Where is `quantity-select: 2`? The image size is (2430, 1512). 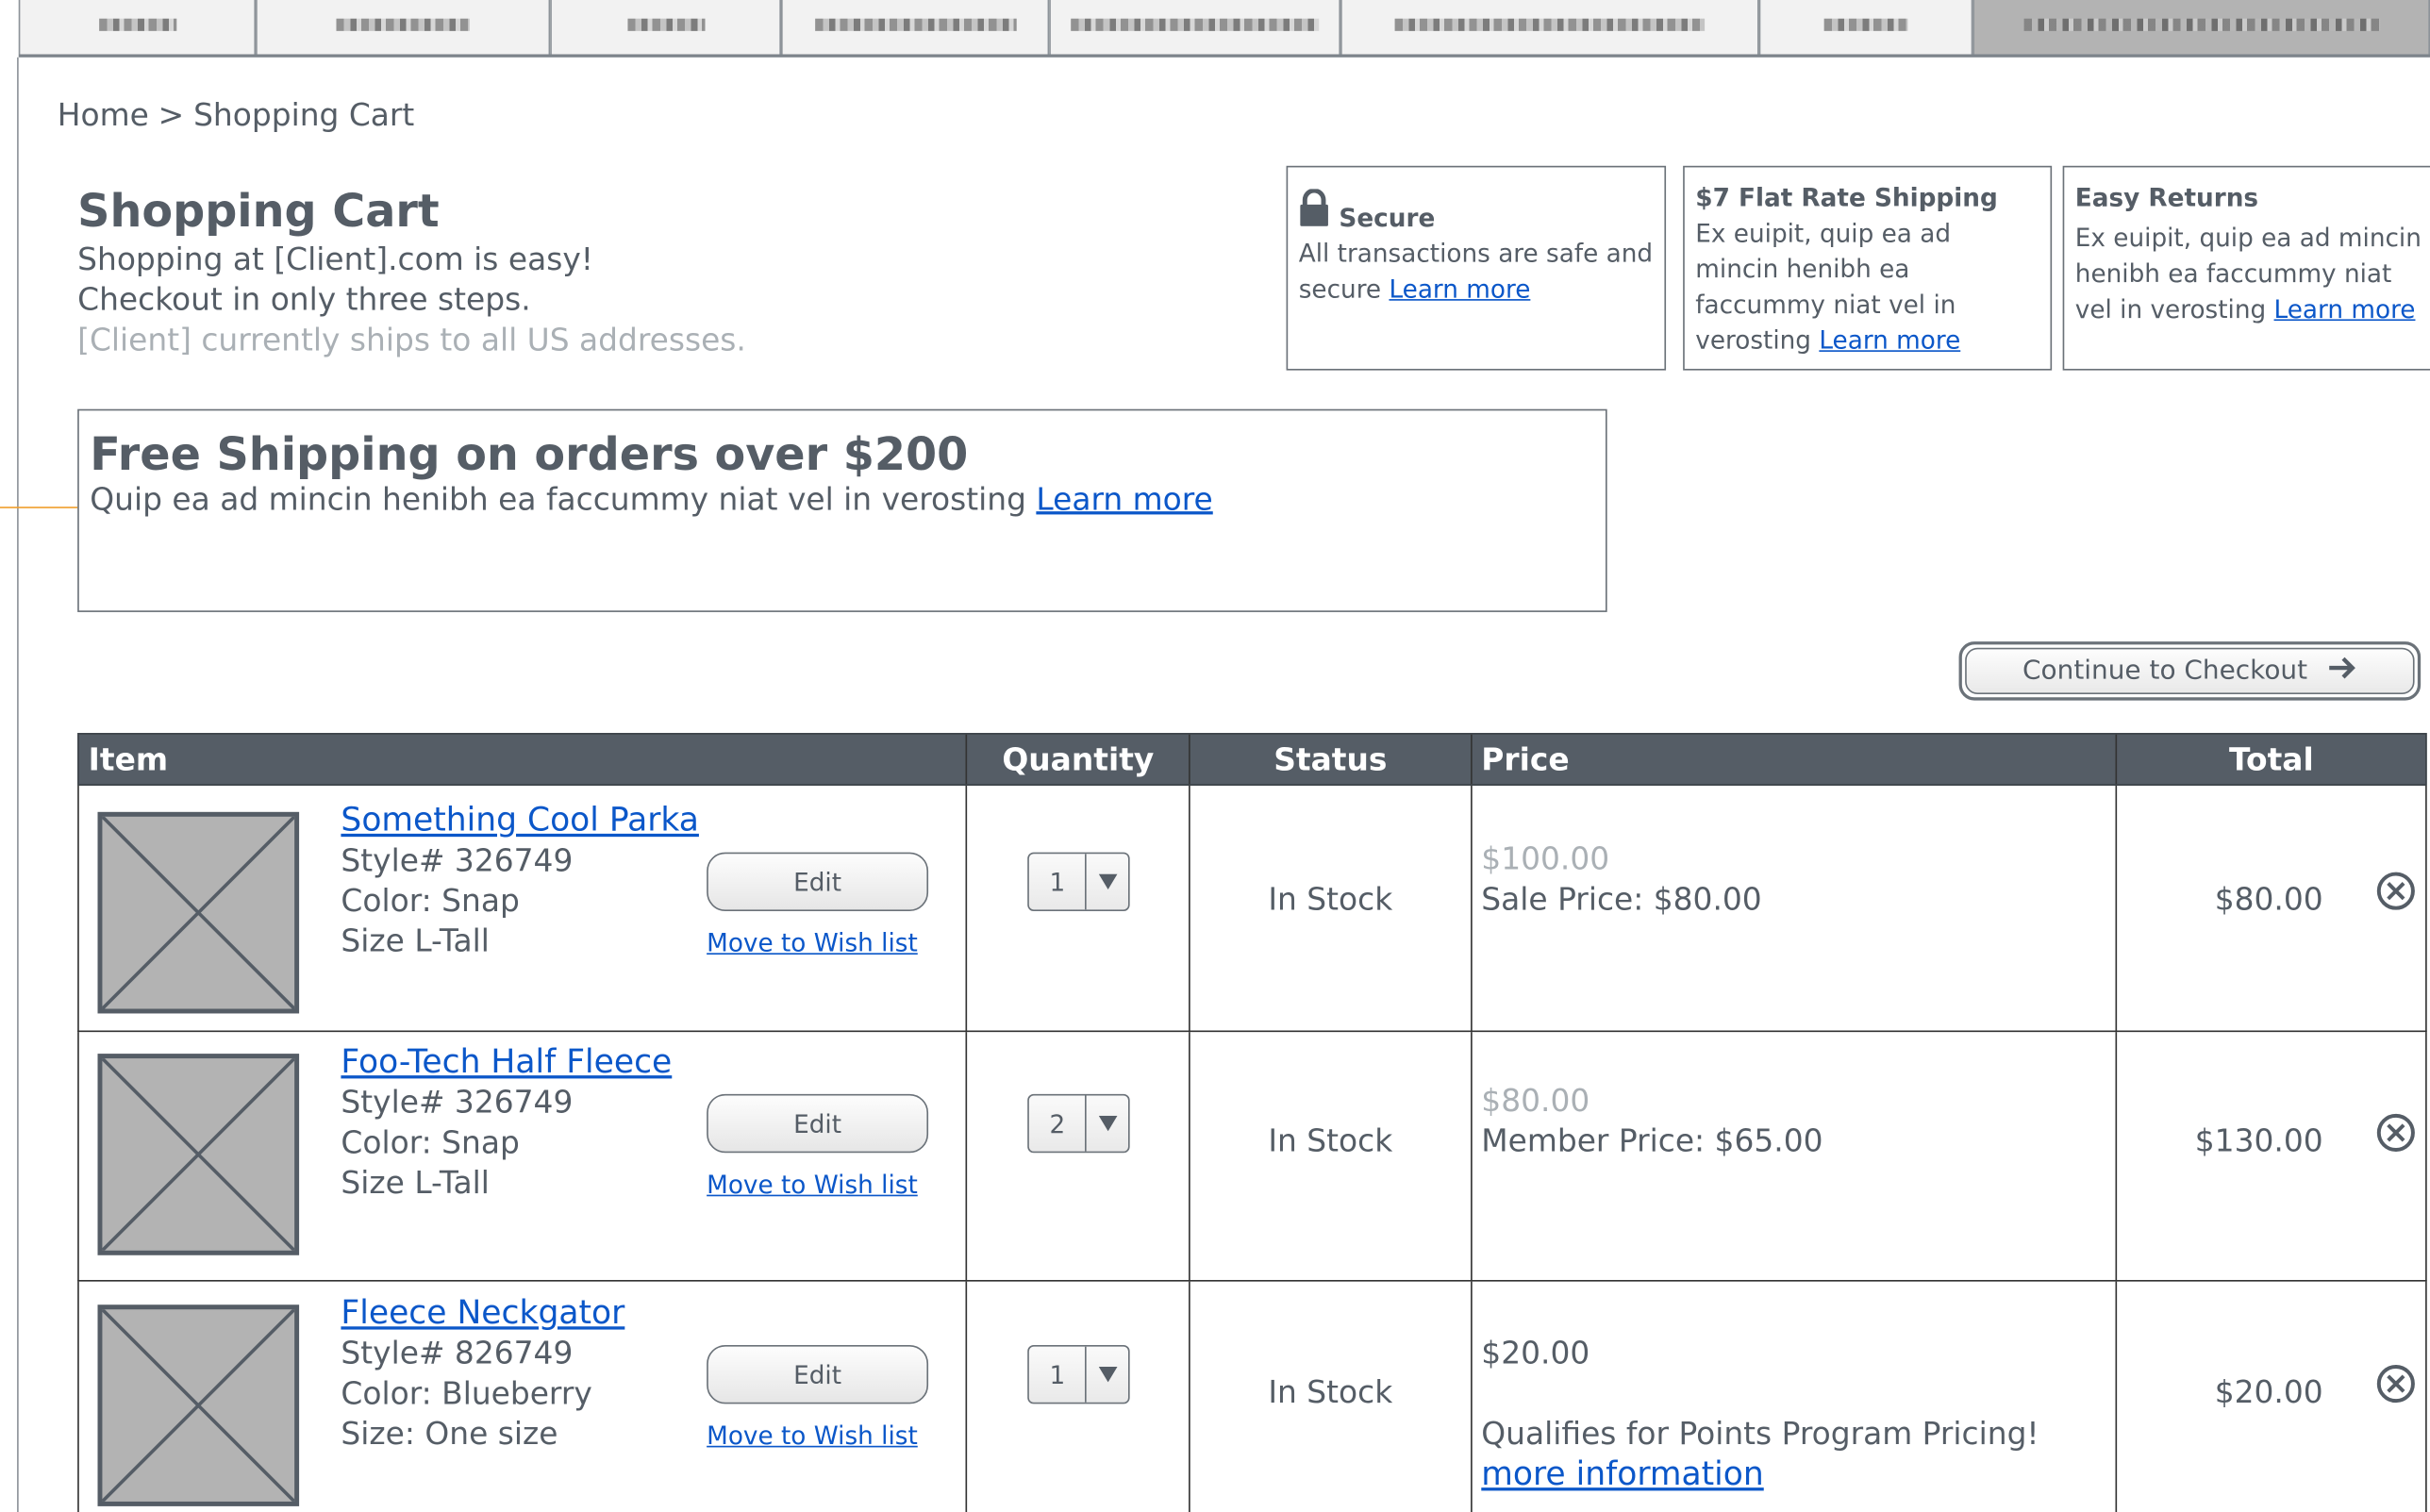 quantity-select: 2 is located at coordinates (1079, 1123).